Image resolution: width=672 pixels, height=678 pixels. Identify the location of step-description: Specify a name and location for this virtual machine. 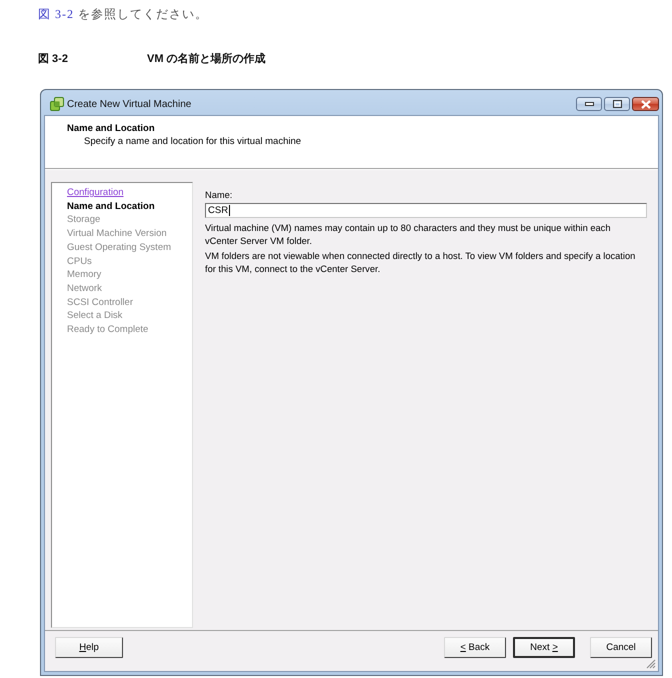
(192, 141).